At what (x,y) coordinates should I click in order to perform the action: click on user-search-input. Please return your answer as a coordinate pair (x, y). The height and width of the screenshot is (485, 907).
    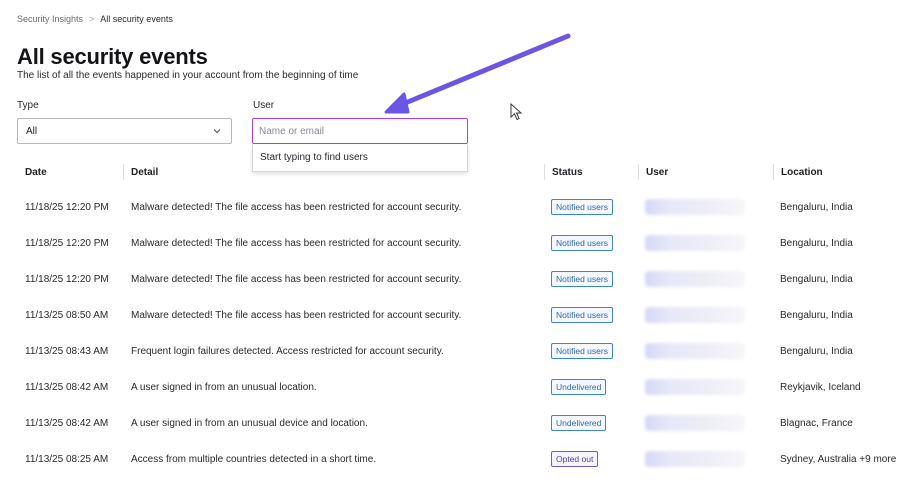
    Looking at the image, I should click on (360, 131).